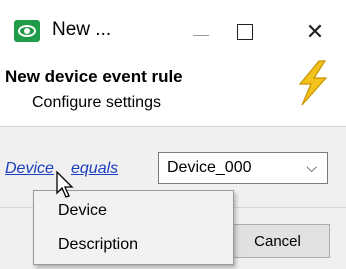 The image size is (346, 269). I want to click on maximize-button, so click(245, 32).